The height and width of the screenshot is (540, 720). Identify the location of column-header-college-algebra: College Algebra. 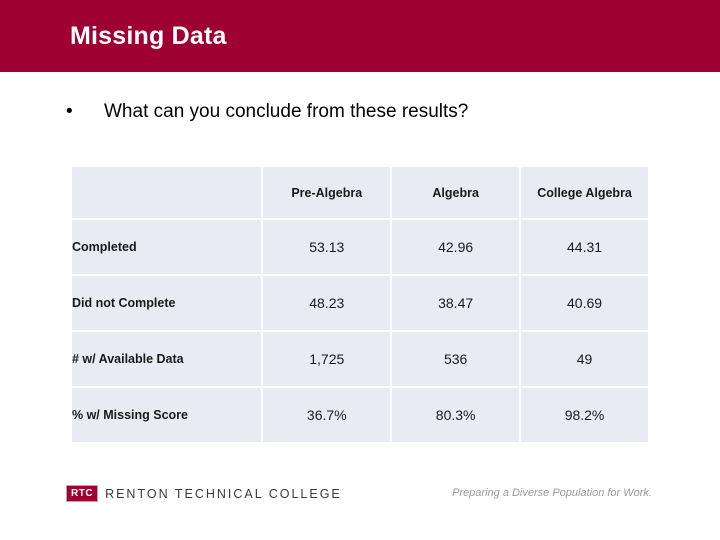
(584, 192).